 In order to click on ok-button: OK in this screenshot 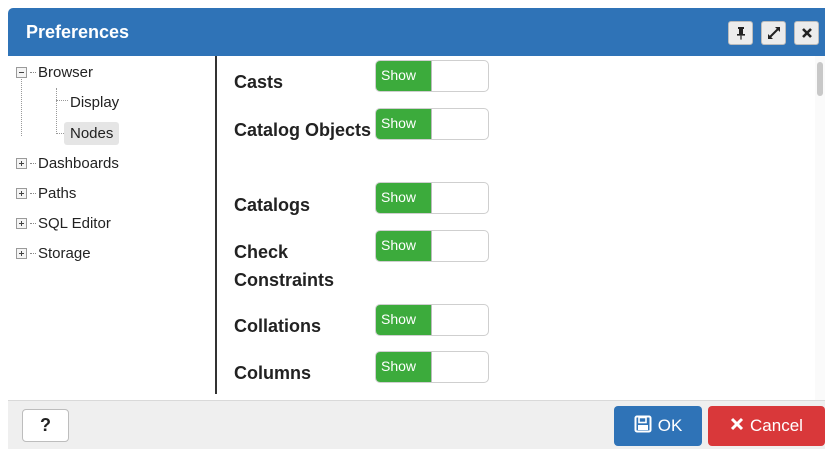, I will do `click(658, 426)`.